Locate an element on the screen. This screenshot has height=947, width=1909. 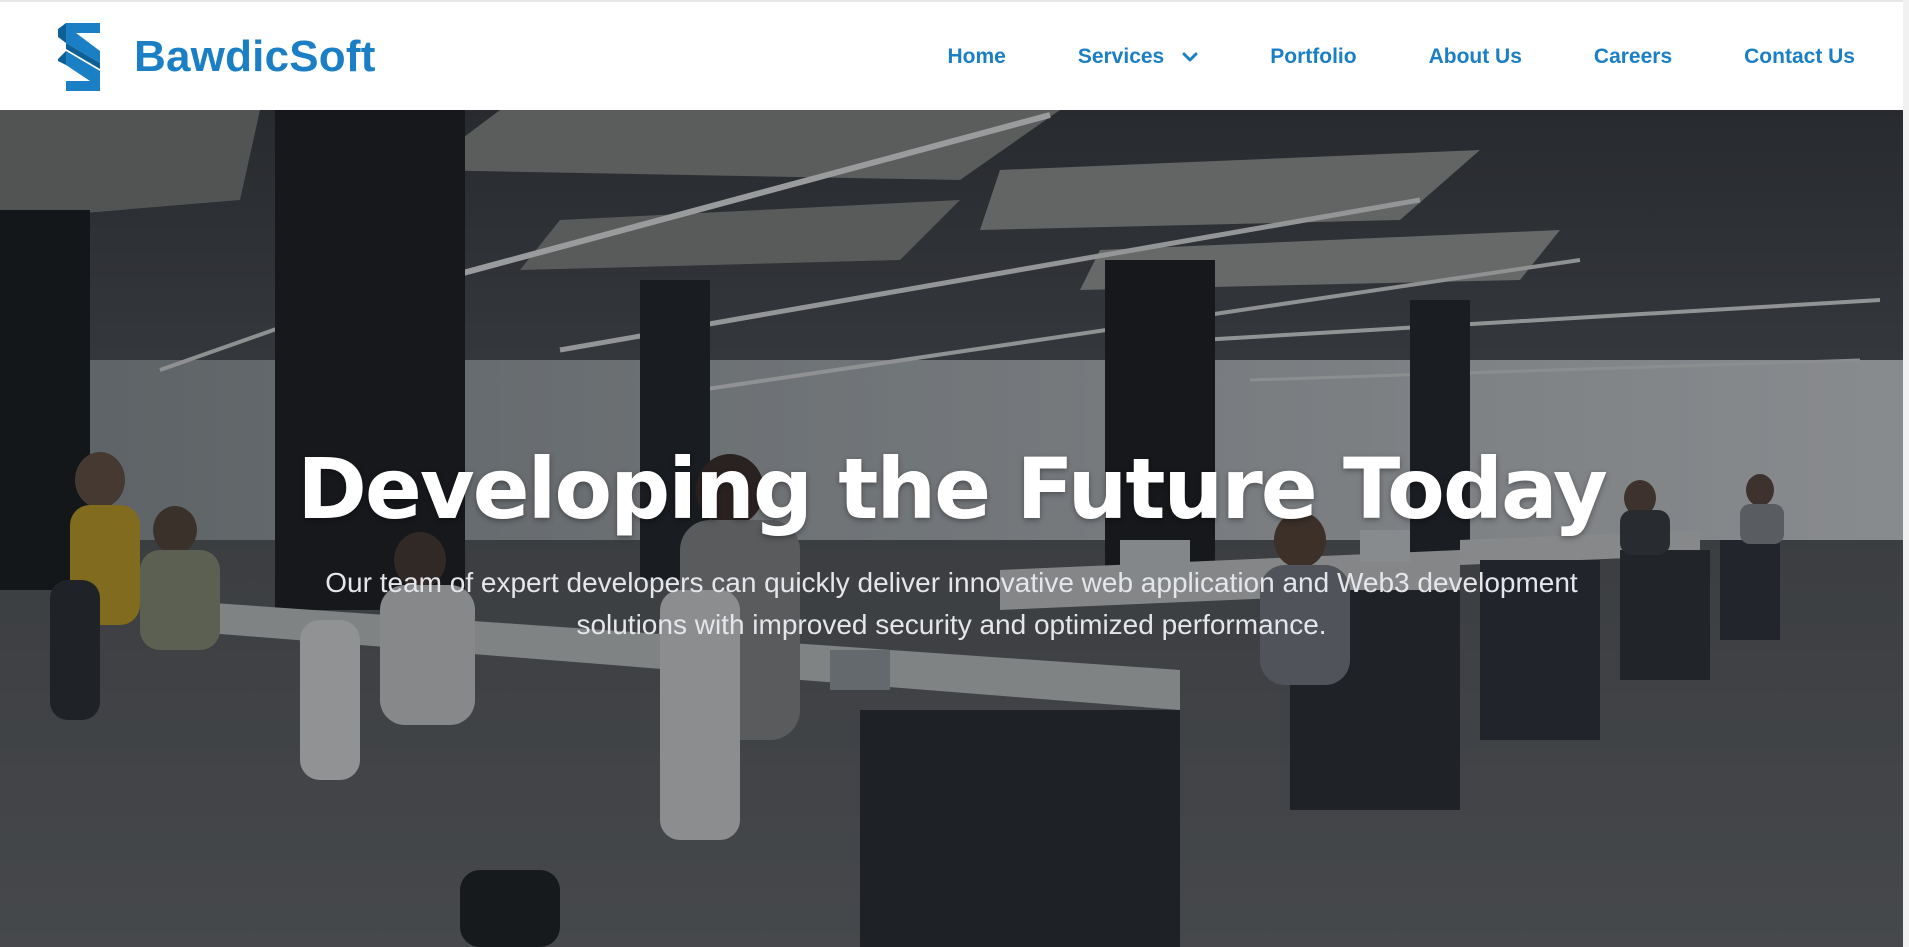
nav-about-us-label: About Us is located at coordinates (1475, 56).